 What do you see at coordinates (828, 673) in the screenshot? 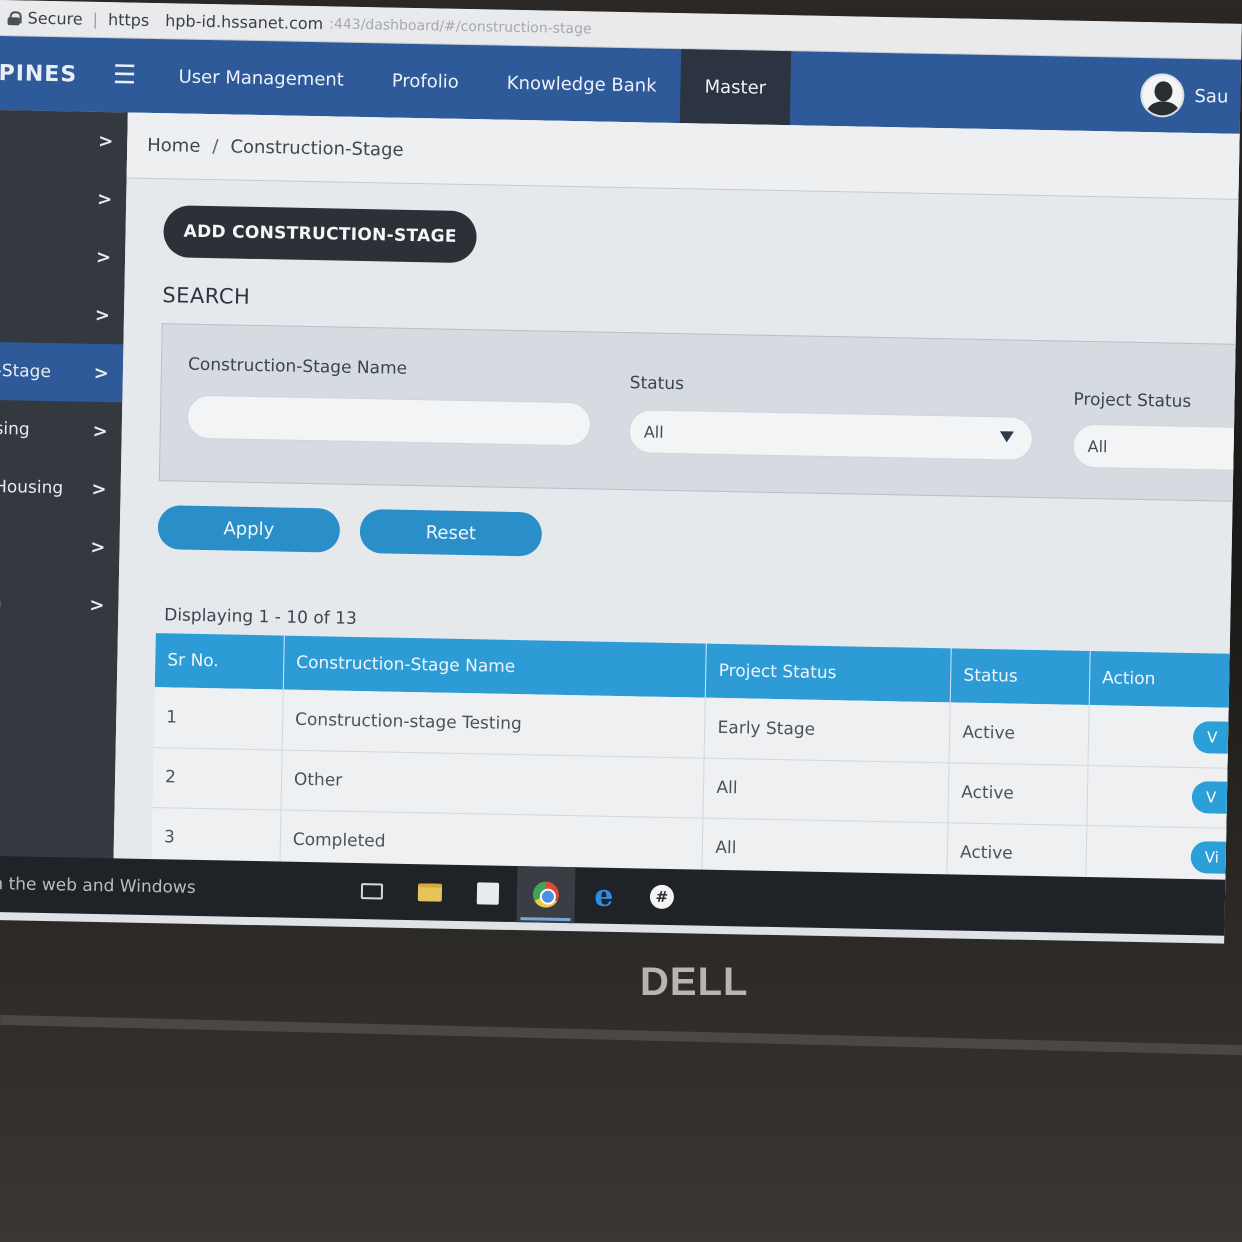
I see `column-header-project-status: Project Status` at bounding box center [828, 673].